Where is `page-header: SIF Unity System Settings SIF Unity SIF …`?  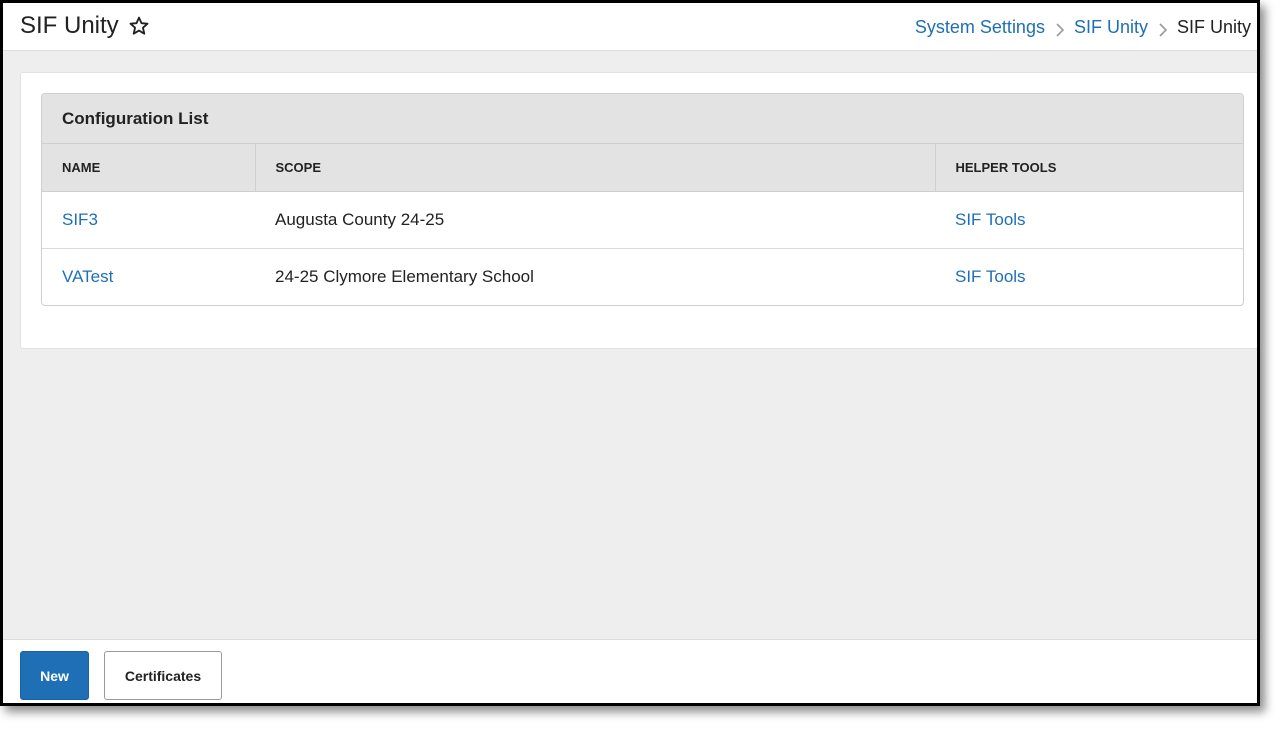
page-header: SIF Unity System Settings SIF Unity SIF … is located at coordinates (630, 27).